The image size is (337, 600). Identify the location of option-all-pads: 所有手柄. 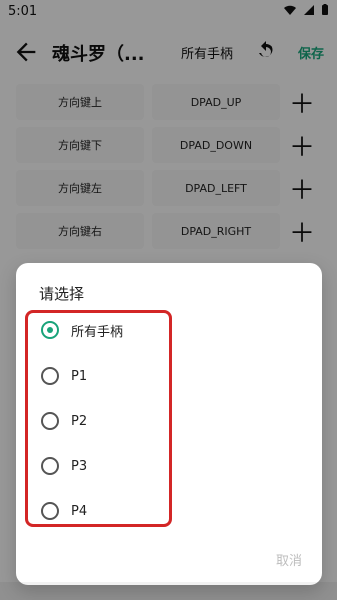
(82, 330).